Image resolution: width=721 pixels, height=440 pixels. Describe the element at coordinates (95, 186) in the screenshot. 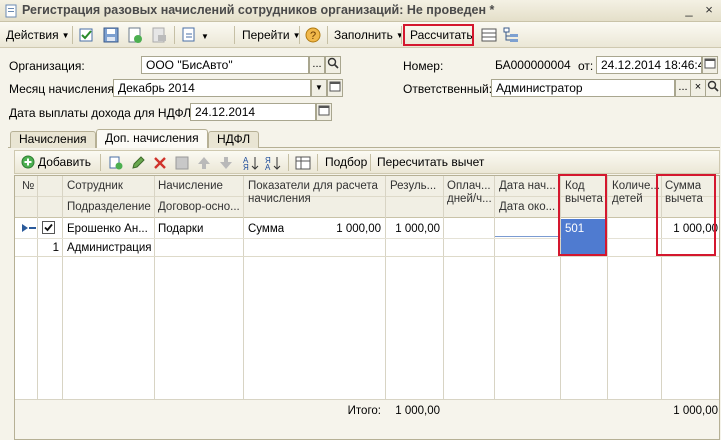

I see `col-header-employee: Сотрудник` at that location.